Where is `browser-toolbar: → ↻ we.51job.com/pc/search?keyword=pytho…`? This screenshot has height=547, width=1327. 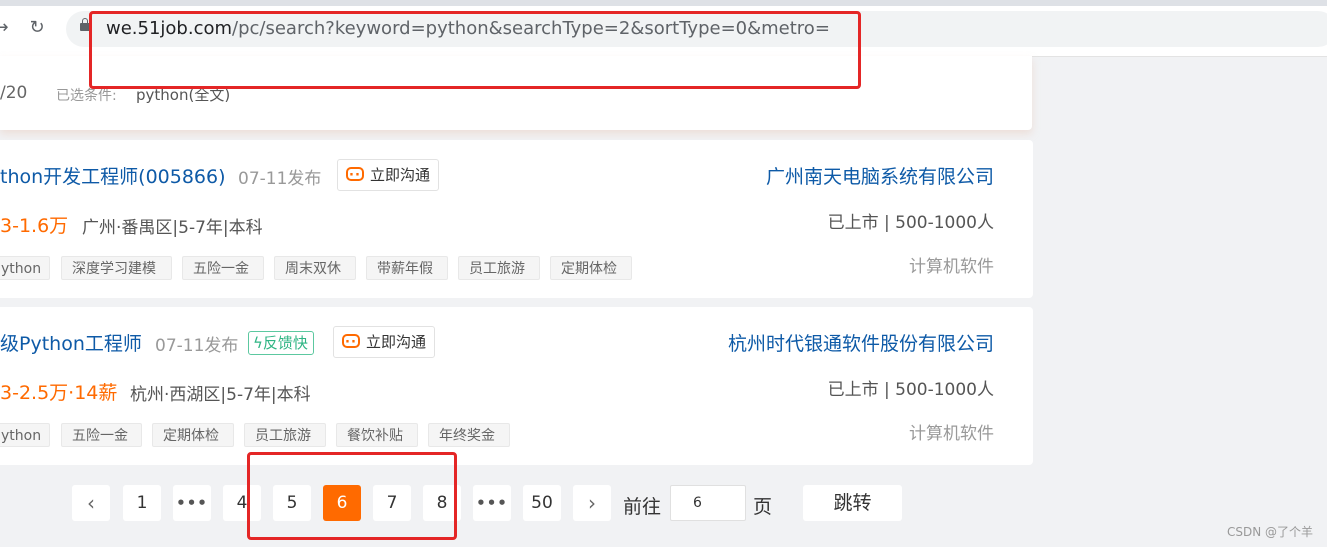
browser-toolbar: → ↻ we.51job.com/pc/search?keyword=pytho… is located at coordinates (663, 28).